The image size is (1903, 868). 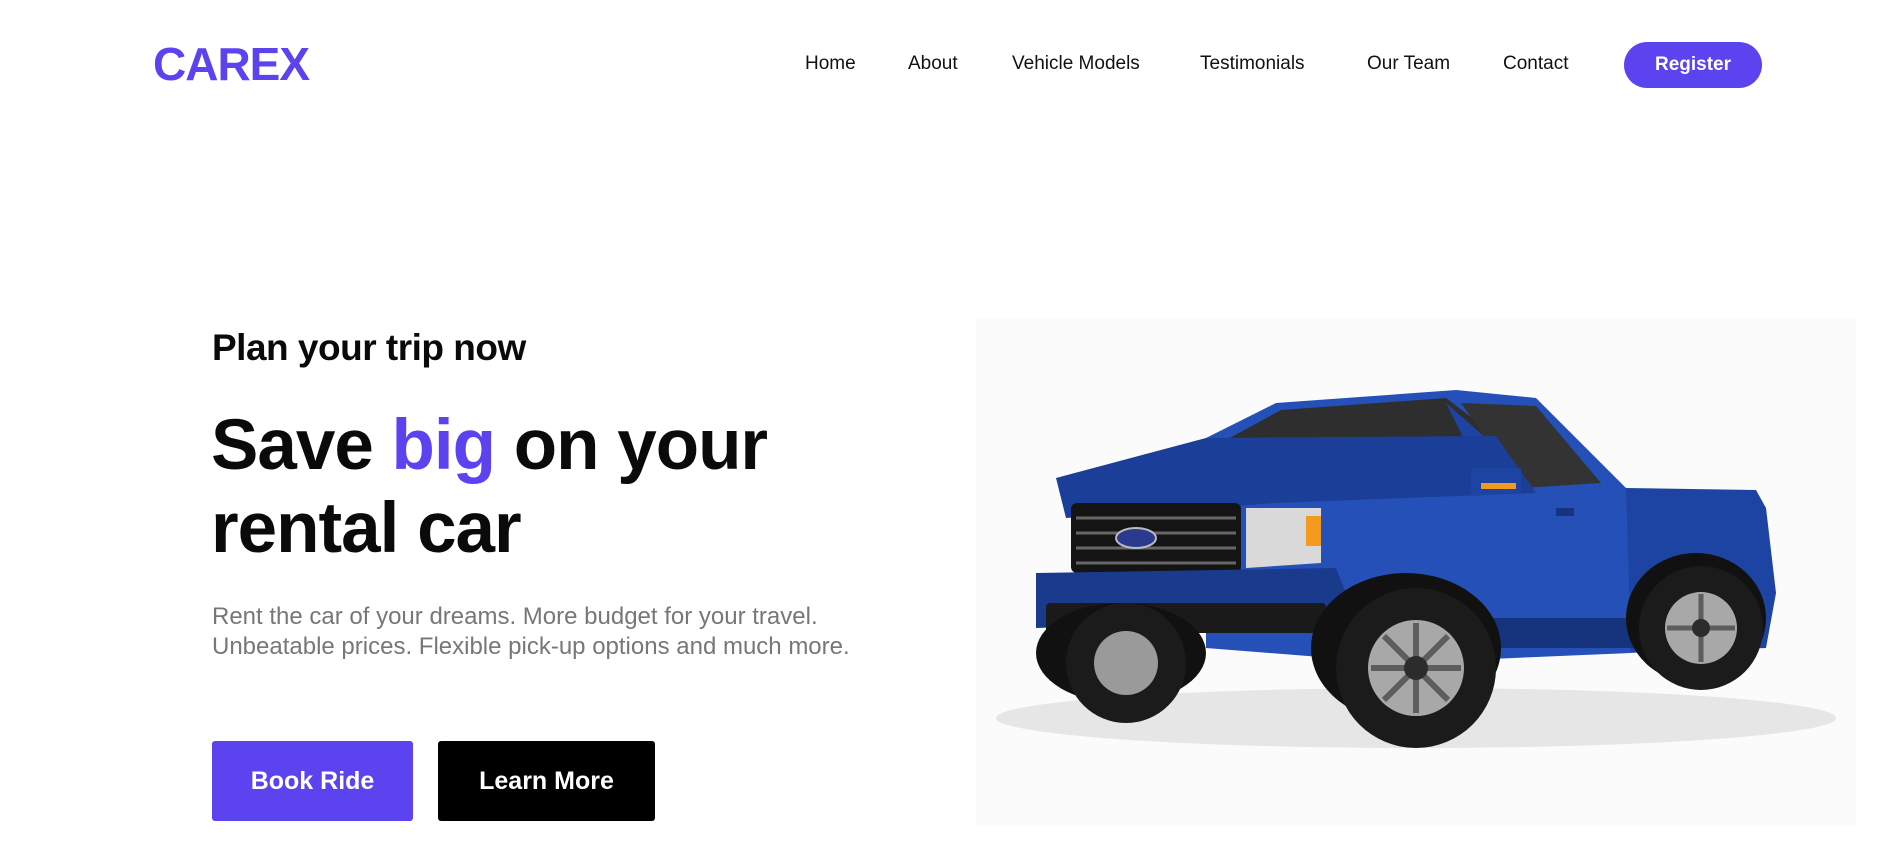 What do you see at coordinates (933, 64) in the screenshot?
I see `nav-link-about: About` at bounding box center [933, 64].